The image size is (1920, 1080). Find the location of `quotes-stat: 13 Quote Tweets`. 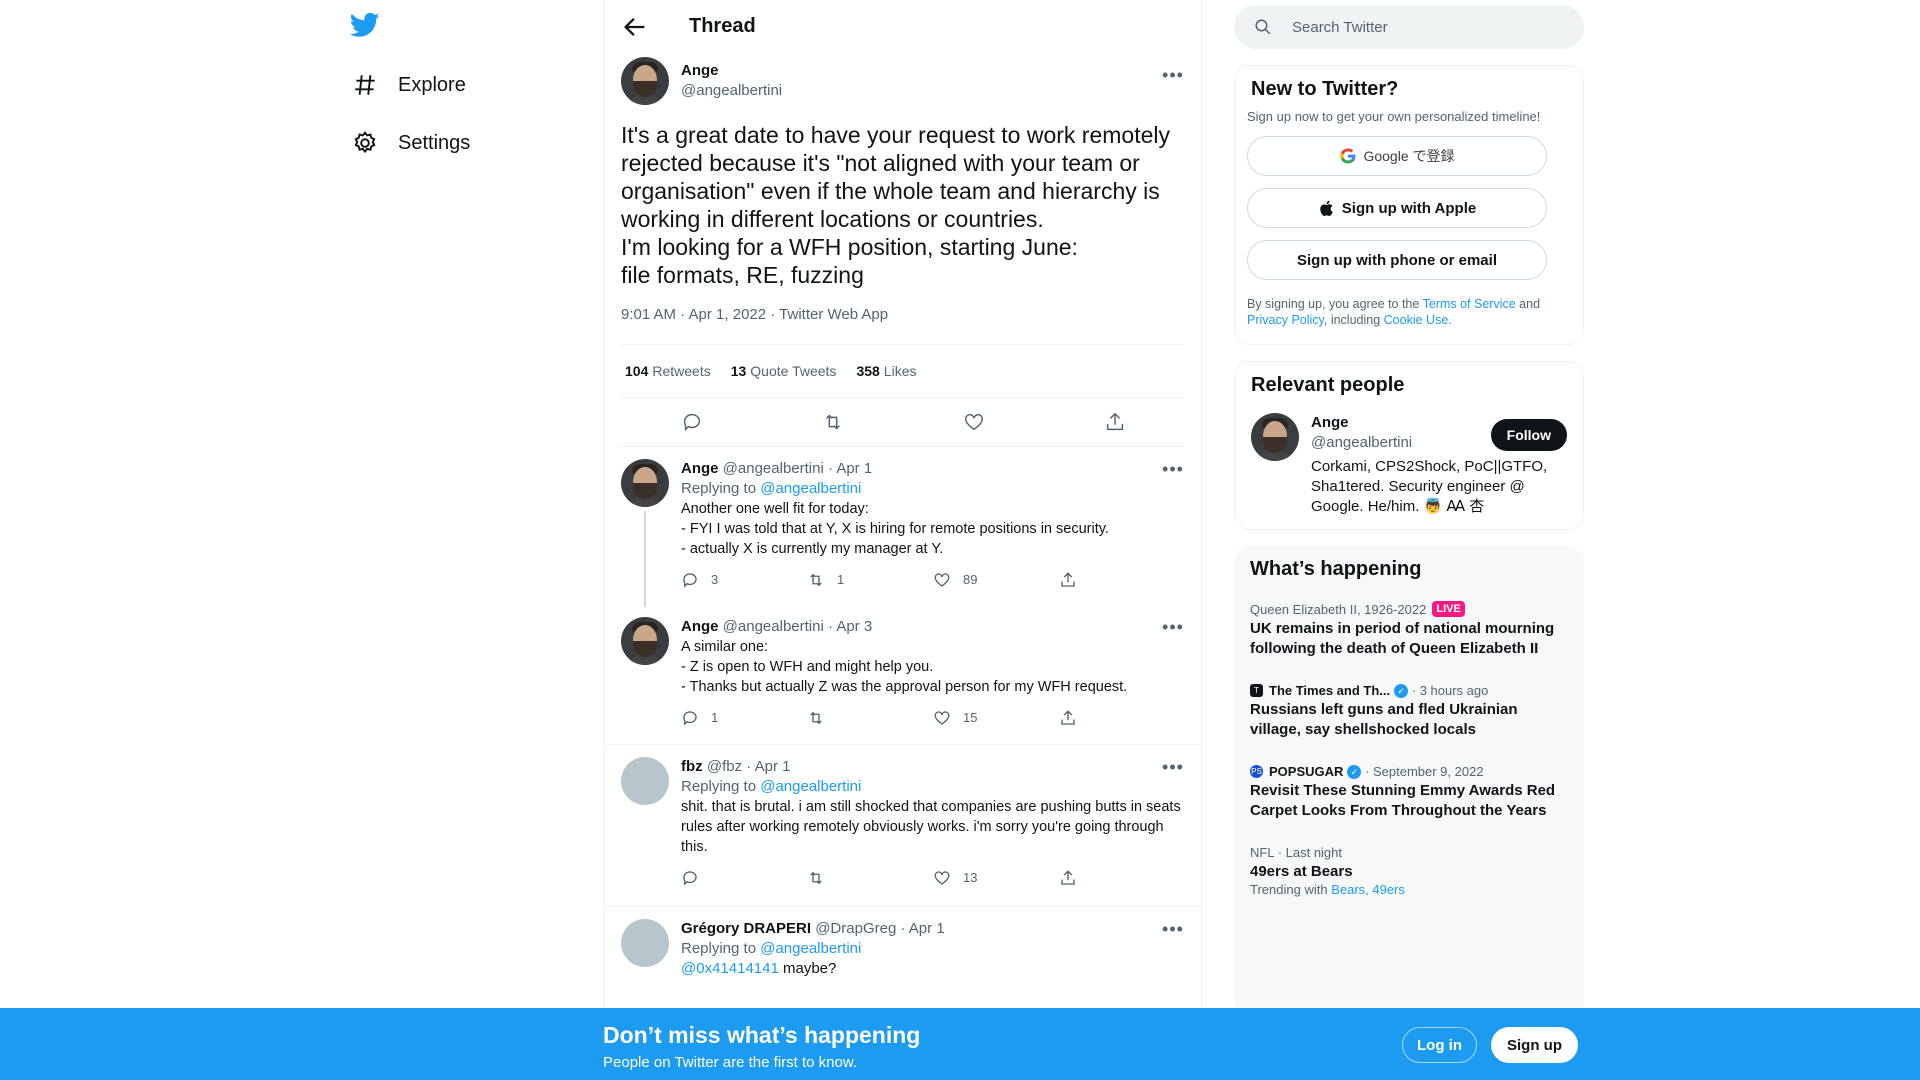

quotes-stat: 13 Quote Tweets is located at coordinates (784, 371).